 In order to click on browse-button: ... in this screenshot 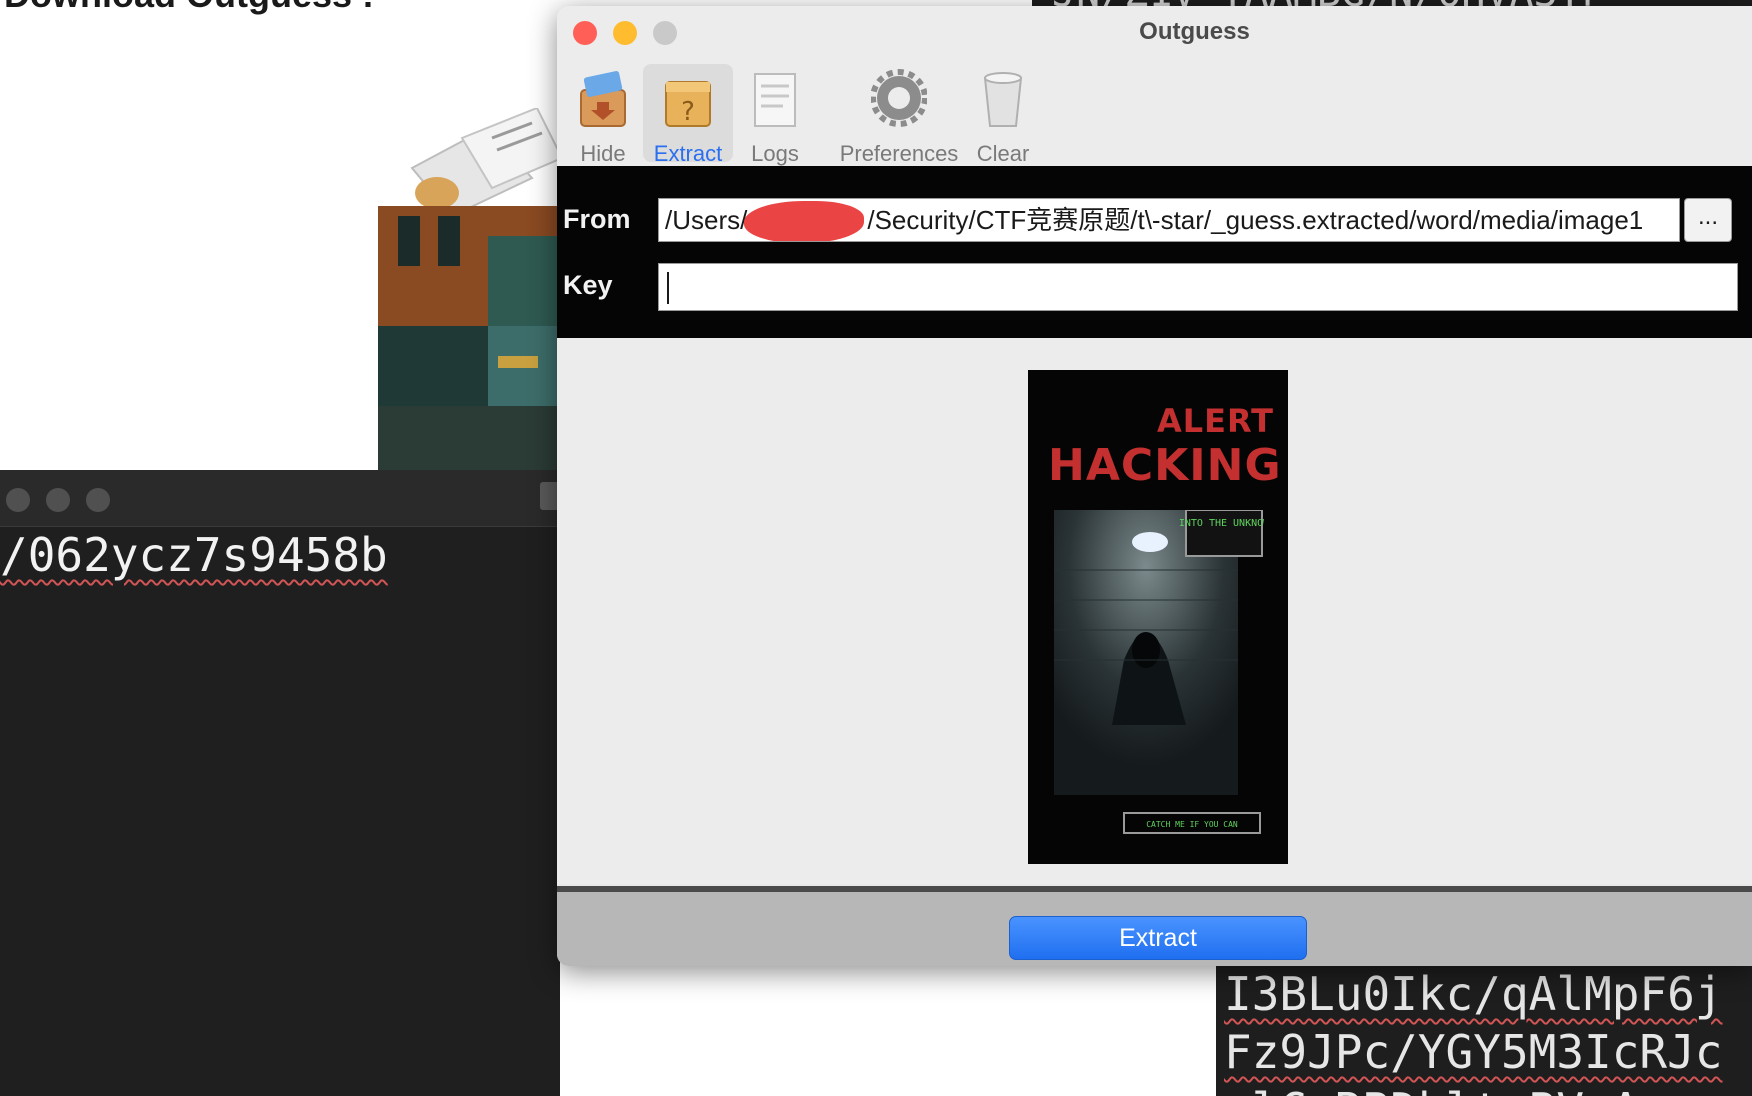, I will do `click(1708, 220)`.